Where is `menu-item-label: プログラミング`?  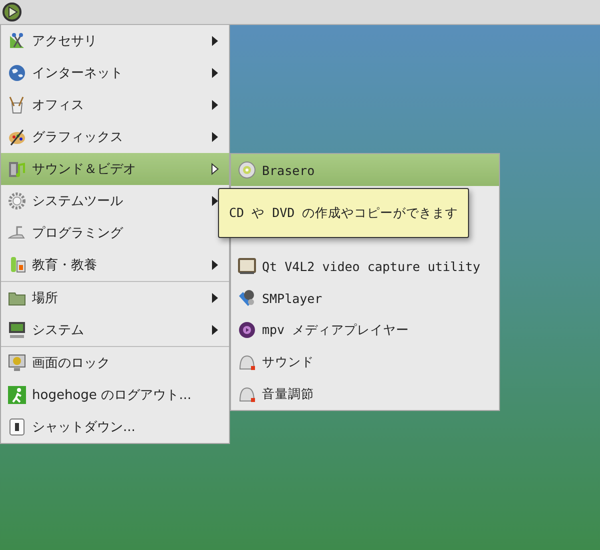
menu-item-label: プログラミング is located at coordinates (78, 233).